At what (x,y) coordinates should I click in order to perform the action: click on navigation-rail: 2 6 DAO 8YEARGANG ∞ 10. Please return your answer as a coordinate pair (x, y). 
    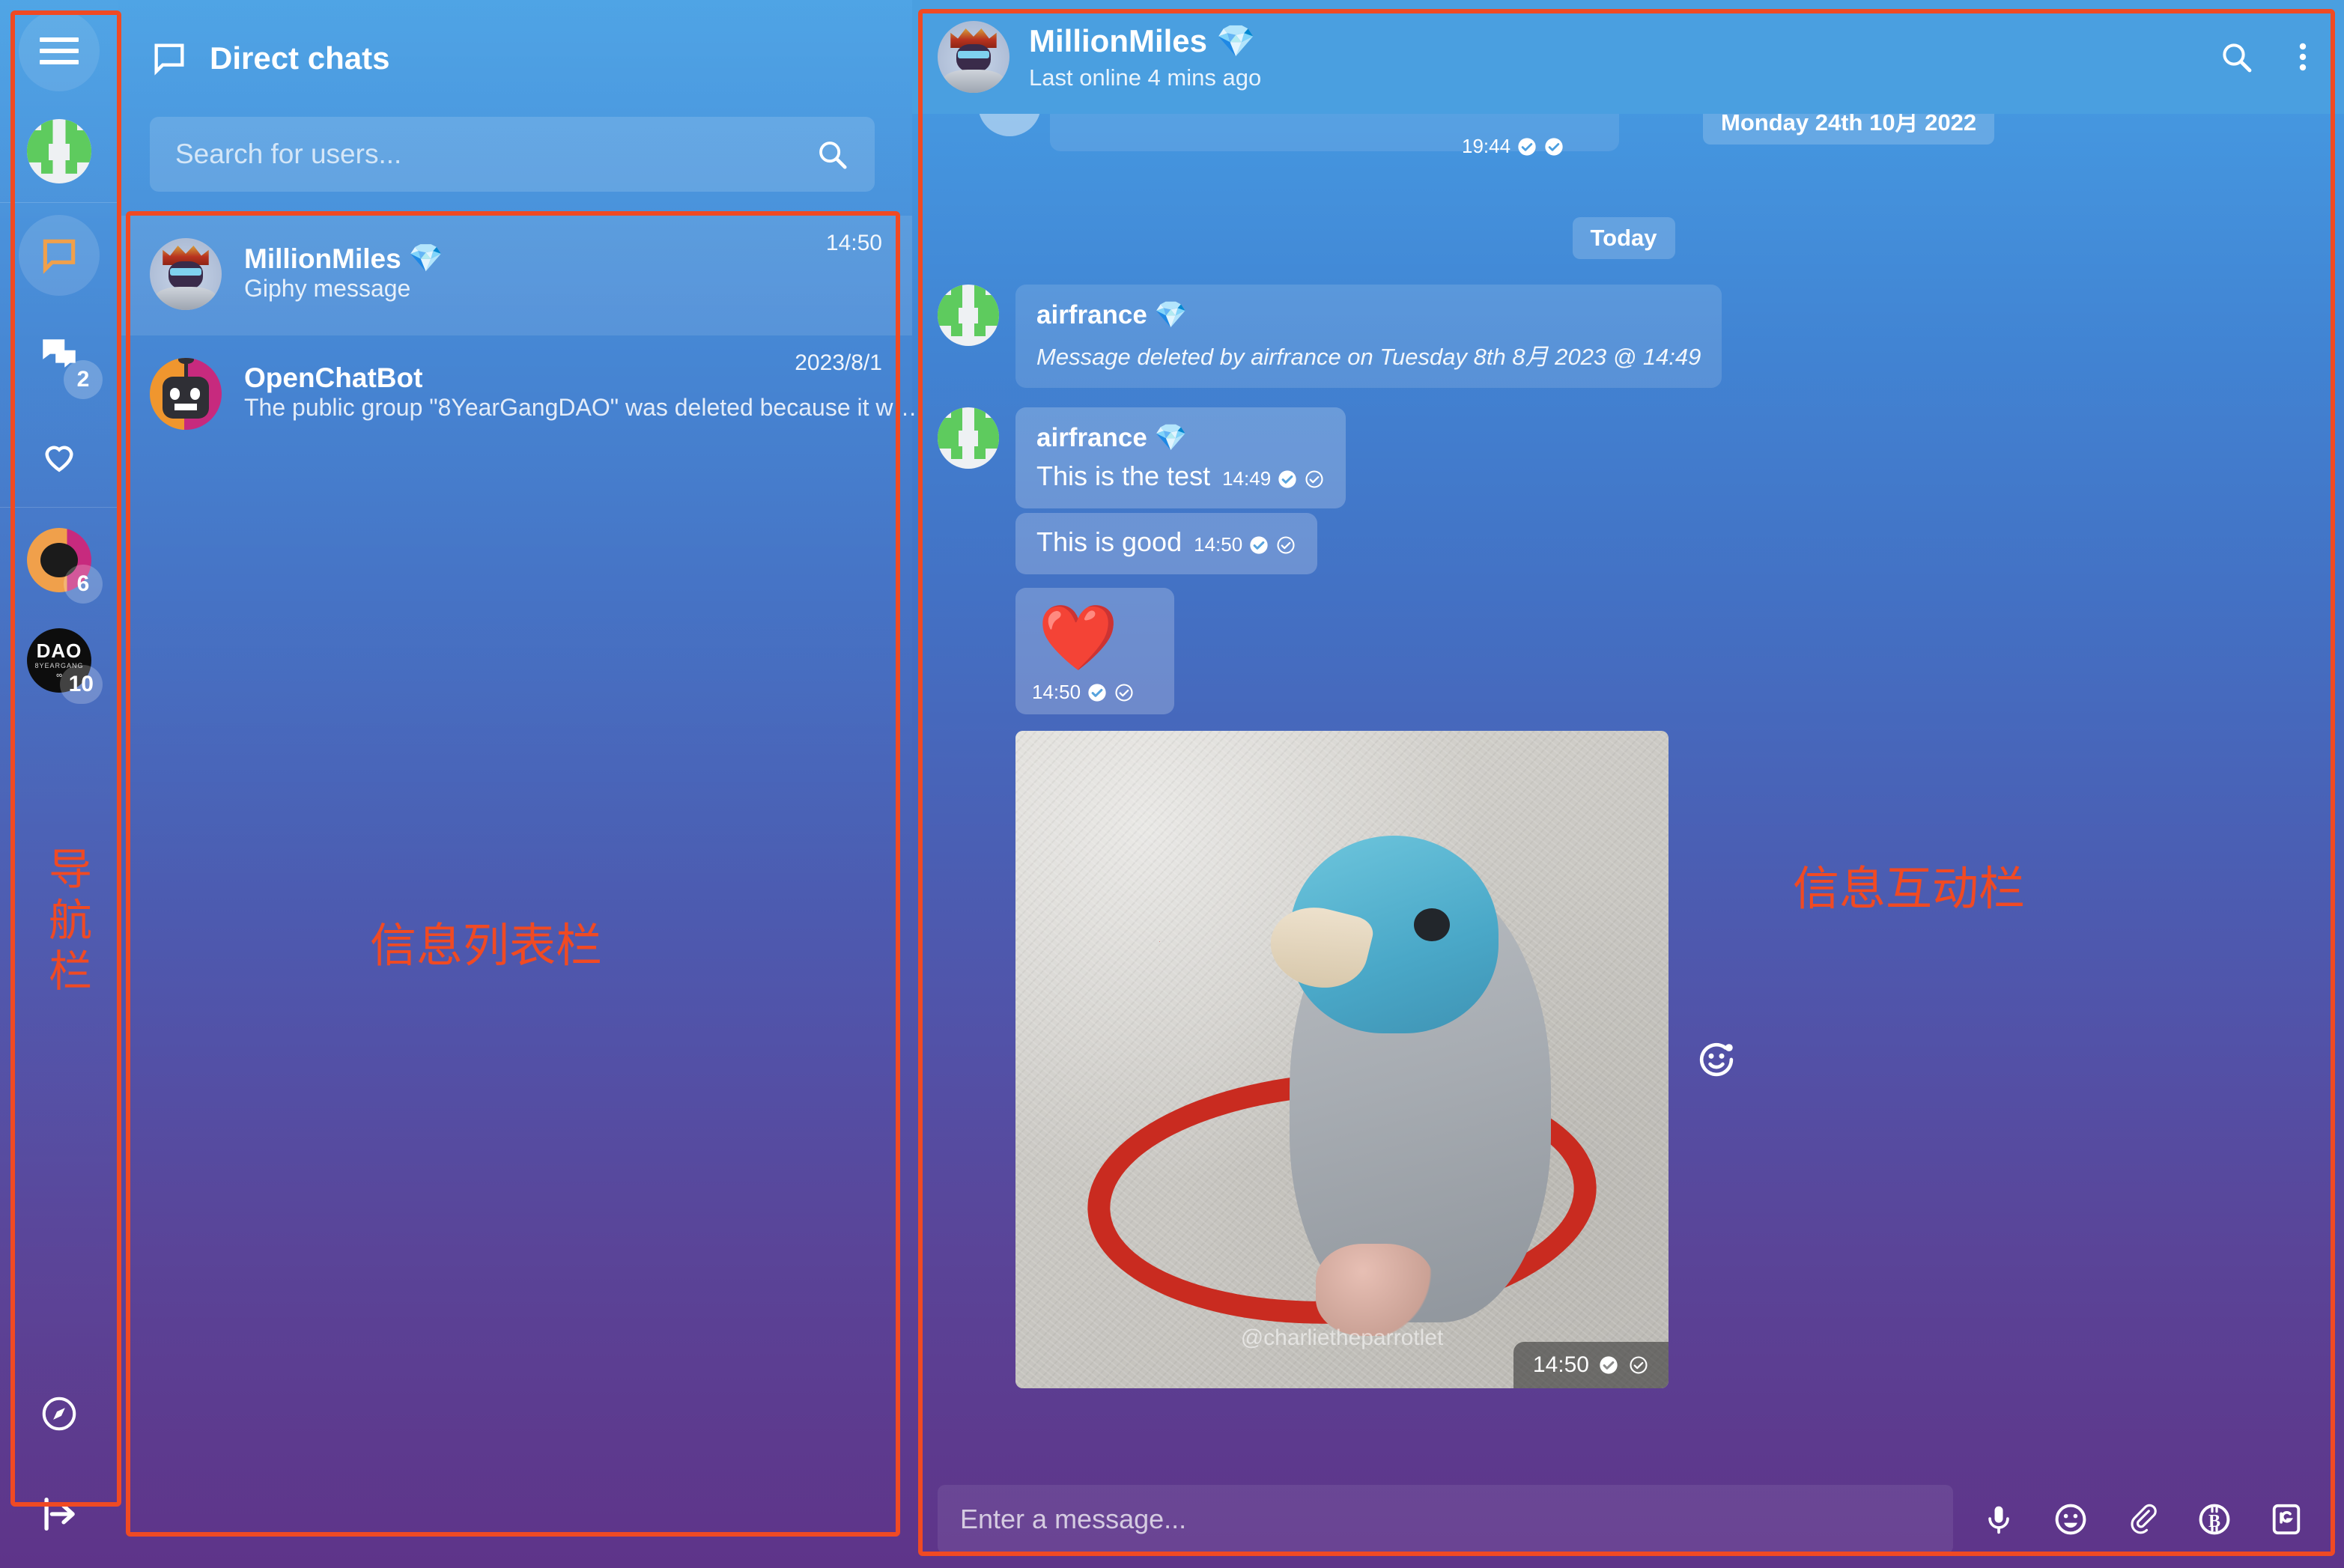
    Looking at the image, I should click on (59, 784).